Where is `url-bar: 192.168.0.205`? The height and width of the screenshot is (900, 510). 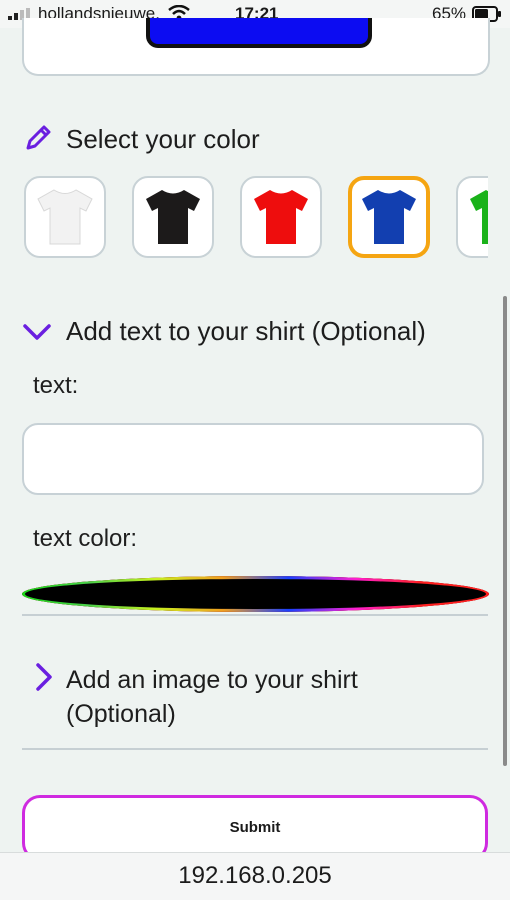
url-bar: 192.168.0.205 is located at coordinates (255, 876).